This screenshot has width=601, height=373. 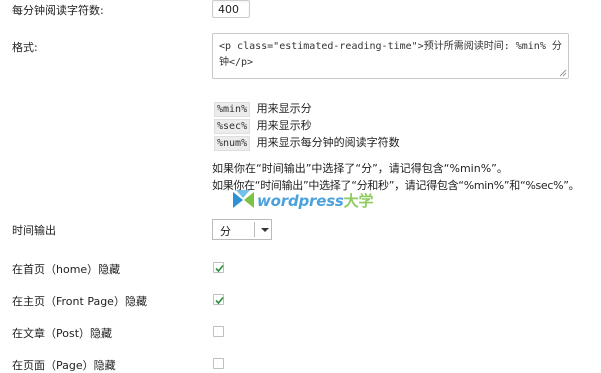 What do you see at coordinates (62, 333) in the screenshot?
I see `hide-post-label: 在文章（Post）隐藏` at bounding box center [62, 333].